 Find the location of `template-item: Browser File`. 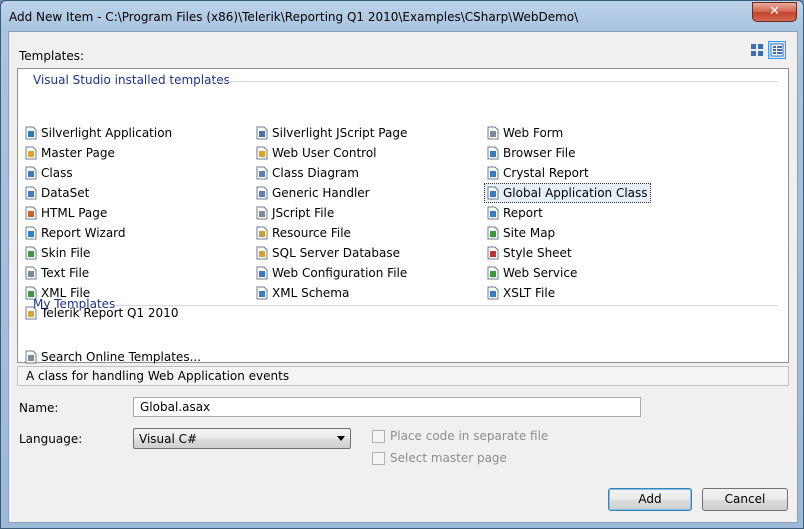

template-item: Browser File is located at coordinates (531, 153).